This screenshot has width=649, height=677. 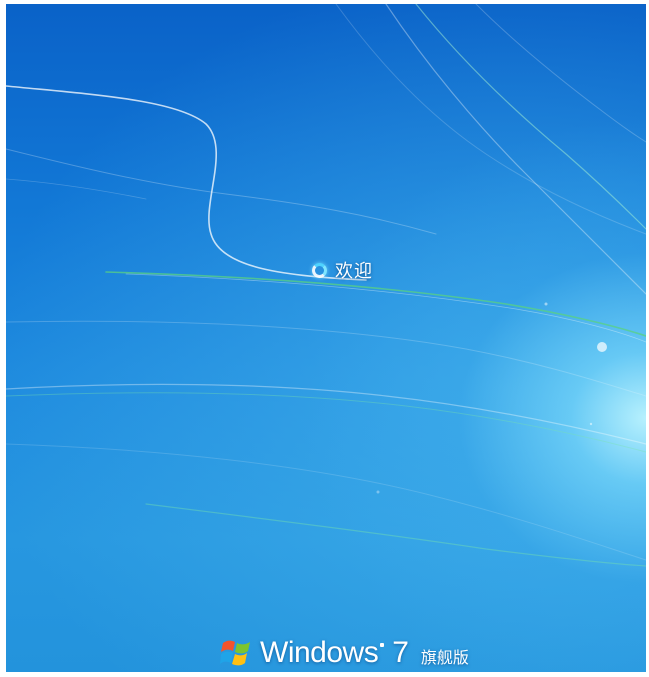 What do you see at coordinates (354, 271) in the screenshot?
I see `welcome-text: 欢迎` at bounding box center [354, 271].